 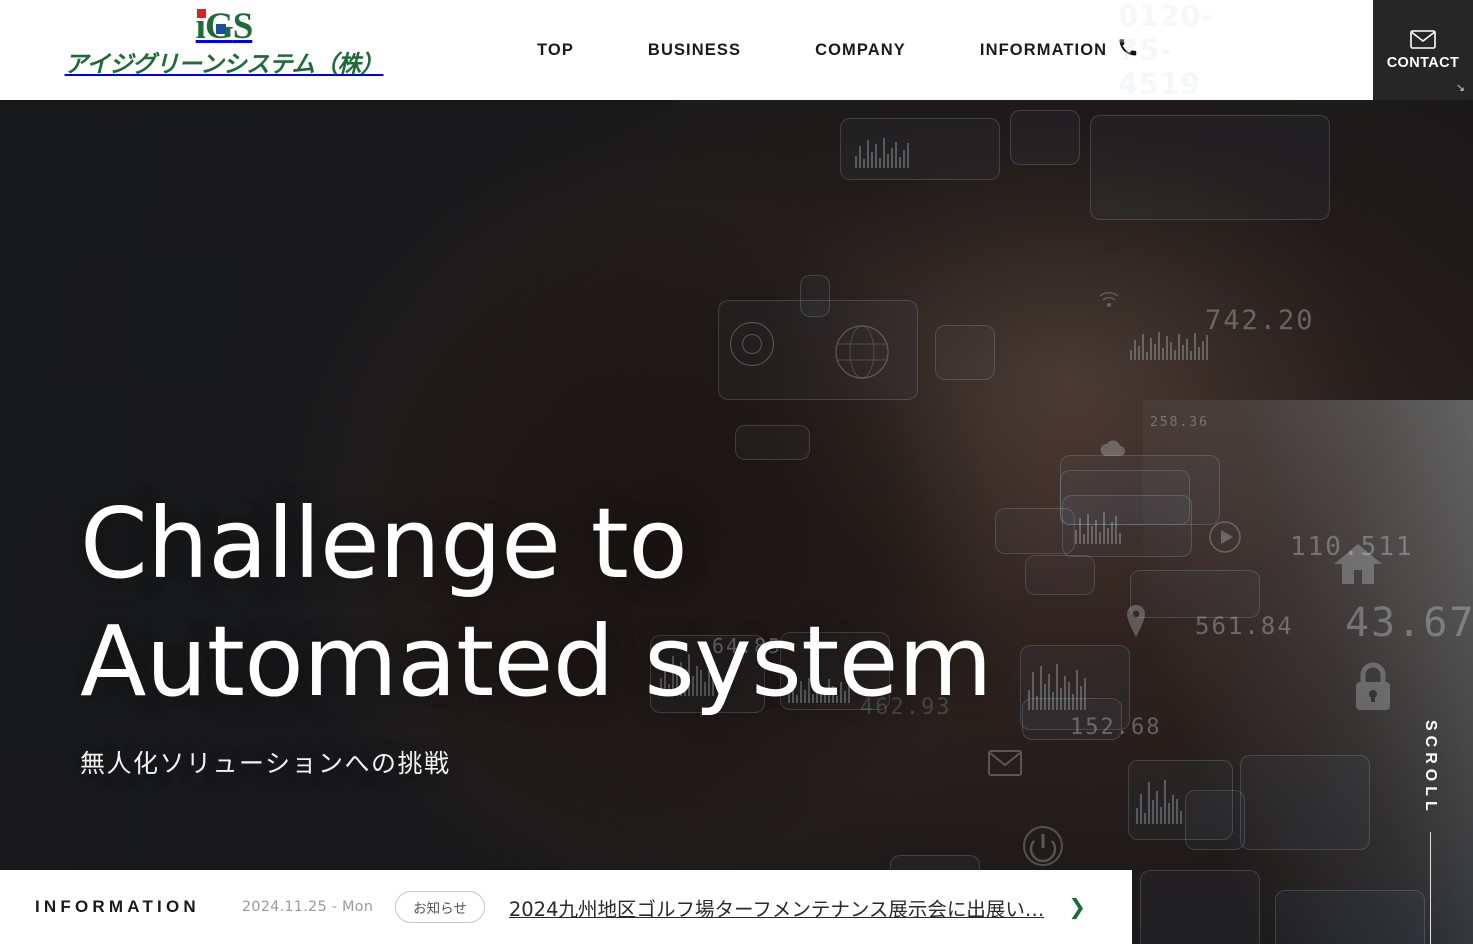 I want to click on information-section-label: INFORMATION, so click(x=117, y=906).